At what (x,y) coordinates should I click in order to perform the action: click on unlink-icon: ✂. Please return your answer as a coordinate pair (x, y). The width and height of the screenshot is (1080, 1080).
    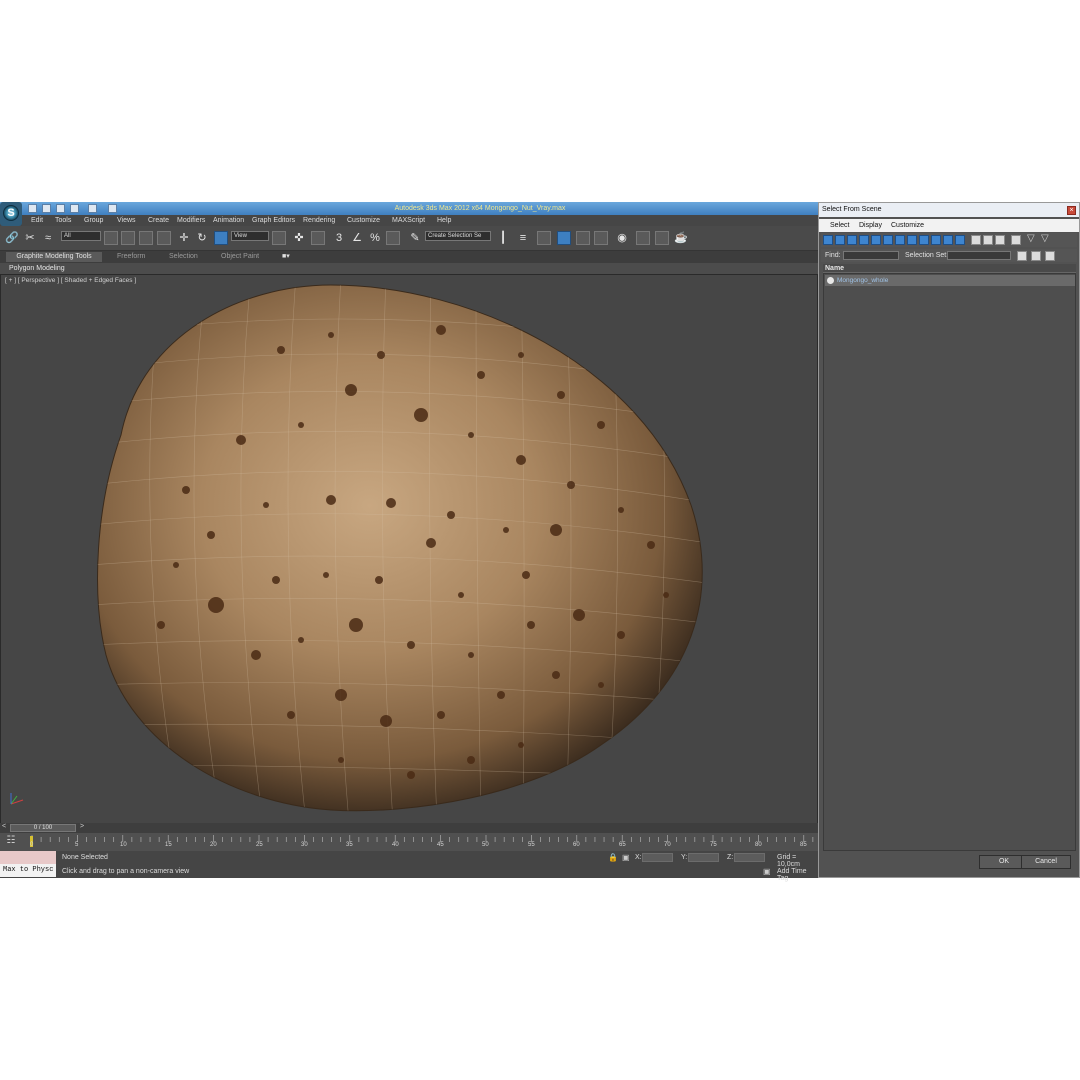
    Looking at the image, I should click on (30, 238).